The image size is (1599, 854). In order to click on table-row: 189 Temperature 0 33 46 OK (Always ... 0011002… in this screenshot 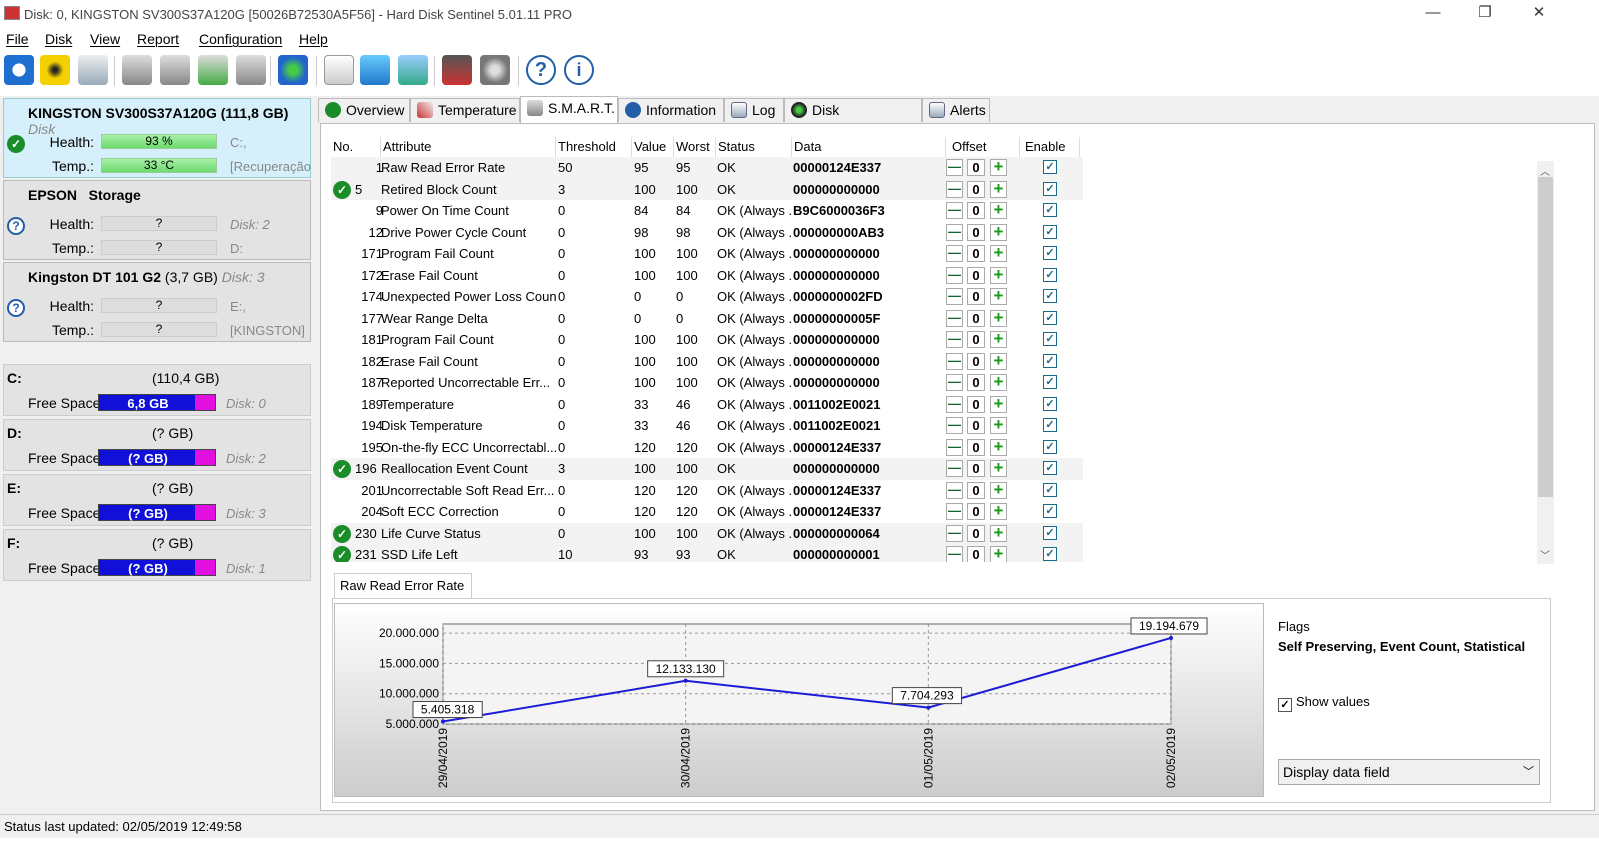, I will do `click(707, 405)`.